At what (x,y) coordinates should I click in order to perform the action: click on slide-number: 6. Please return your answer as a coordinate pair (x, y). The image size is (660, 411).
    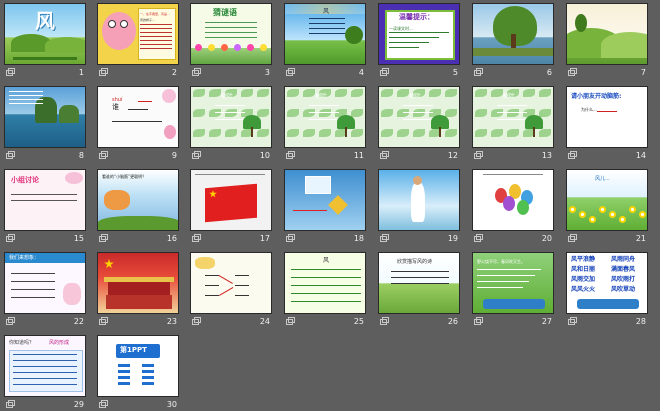
    Looking at the image, I should click on (549, 72).